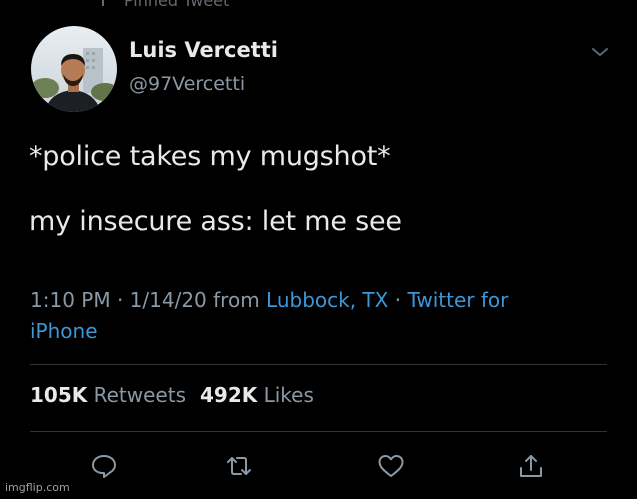 The image size is (637, 499). I want to click on from-word: from, so click(236, 300).